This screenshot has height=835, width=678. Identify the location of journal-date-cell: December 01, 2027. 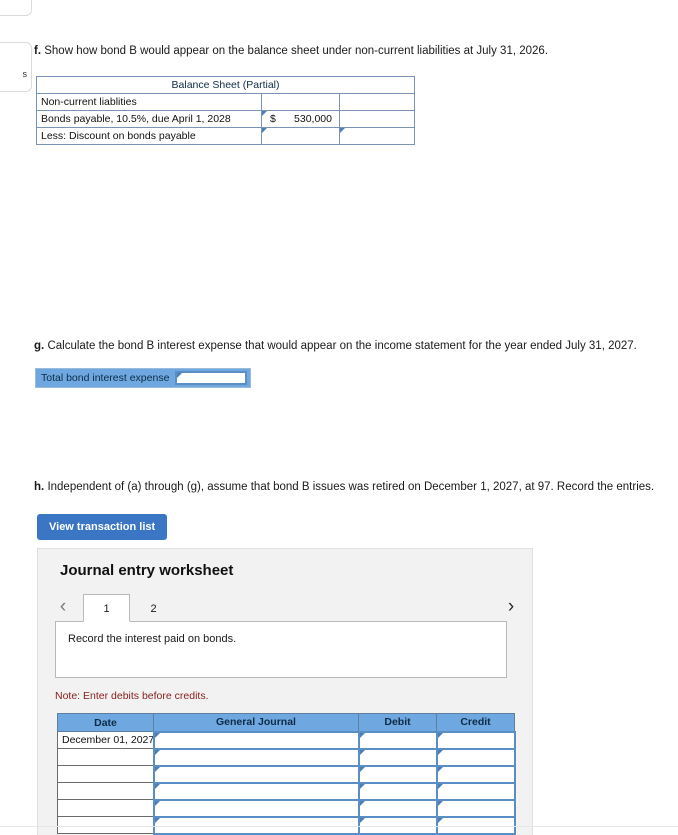
(105, 740).